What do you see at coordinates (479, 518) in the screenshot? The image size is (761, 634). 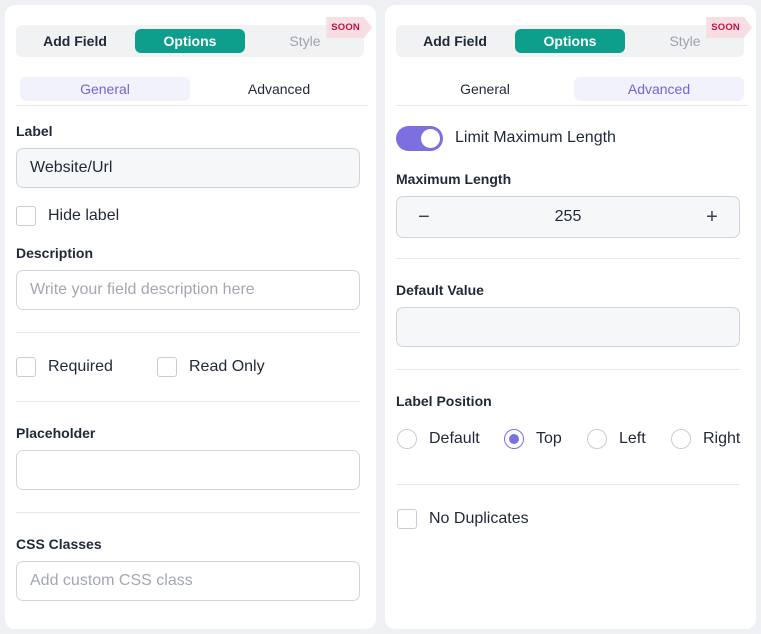 I see `no-duplicates-text: No Duplicates` at bounding box center [479, 518].